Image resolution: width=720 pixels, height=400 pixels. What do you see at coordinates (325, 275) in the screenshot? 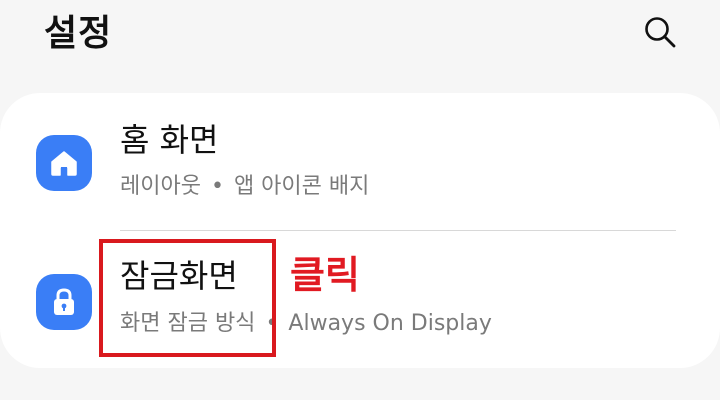
I see `click-annotation: 클릭` at bounding box center [325, 275].